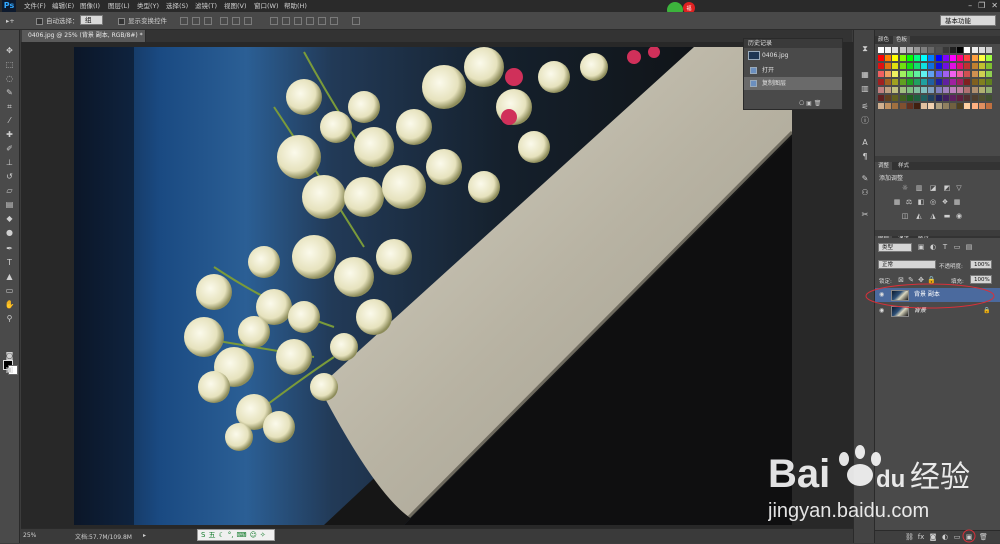  Describe the element at coordinates (865, 215) in the screenshot. I see `tool-presets-icon: ✂` at that location.